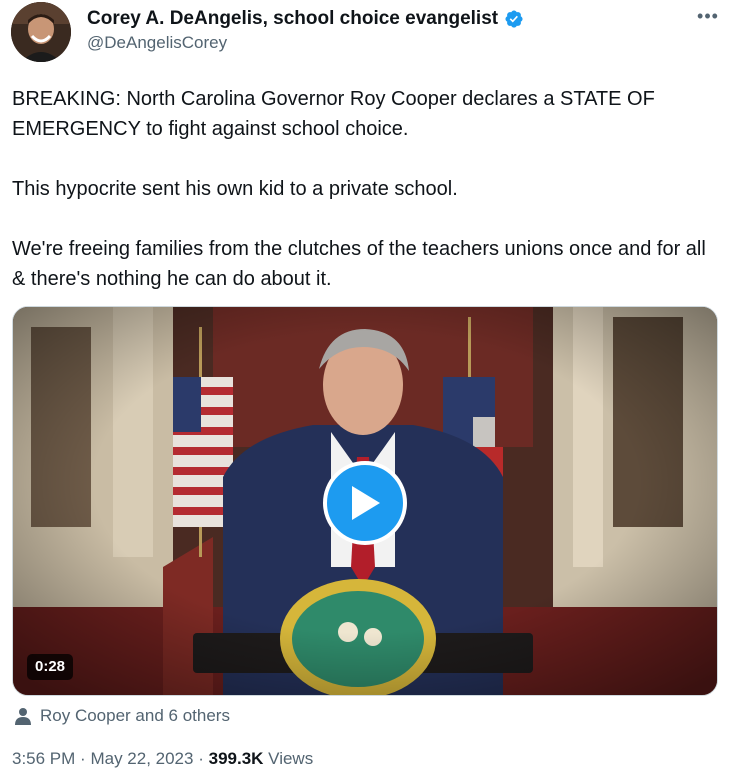 Image resolution: width=734 pixels, height=770 pixels. Describe the element at coordinates (135, 716) in the screenshot. I see `tagged-people-text: Roy Cooper and 6 others` at that location.